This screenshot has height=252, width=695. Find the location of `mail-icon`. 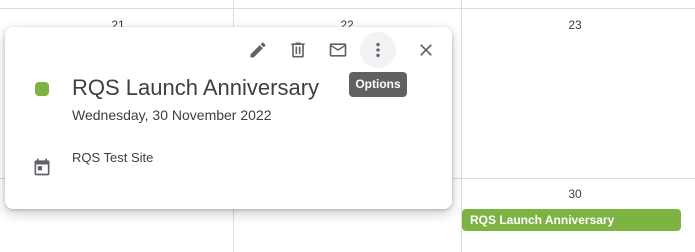

mail-icon is located at coordinates (338, 50).